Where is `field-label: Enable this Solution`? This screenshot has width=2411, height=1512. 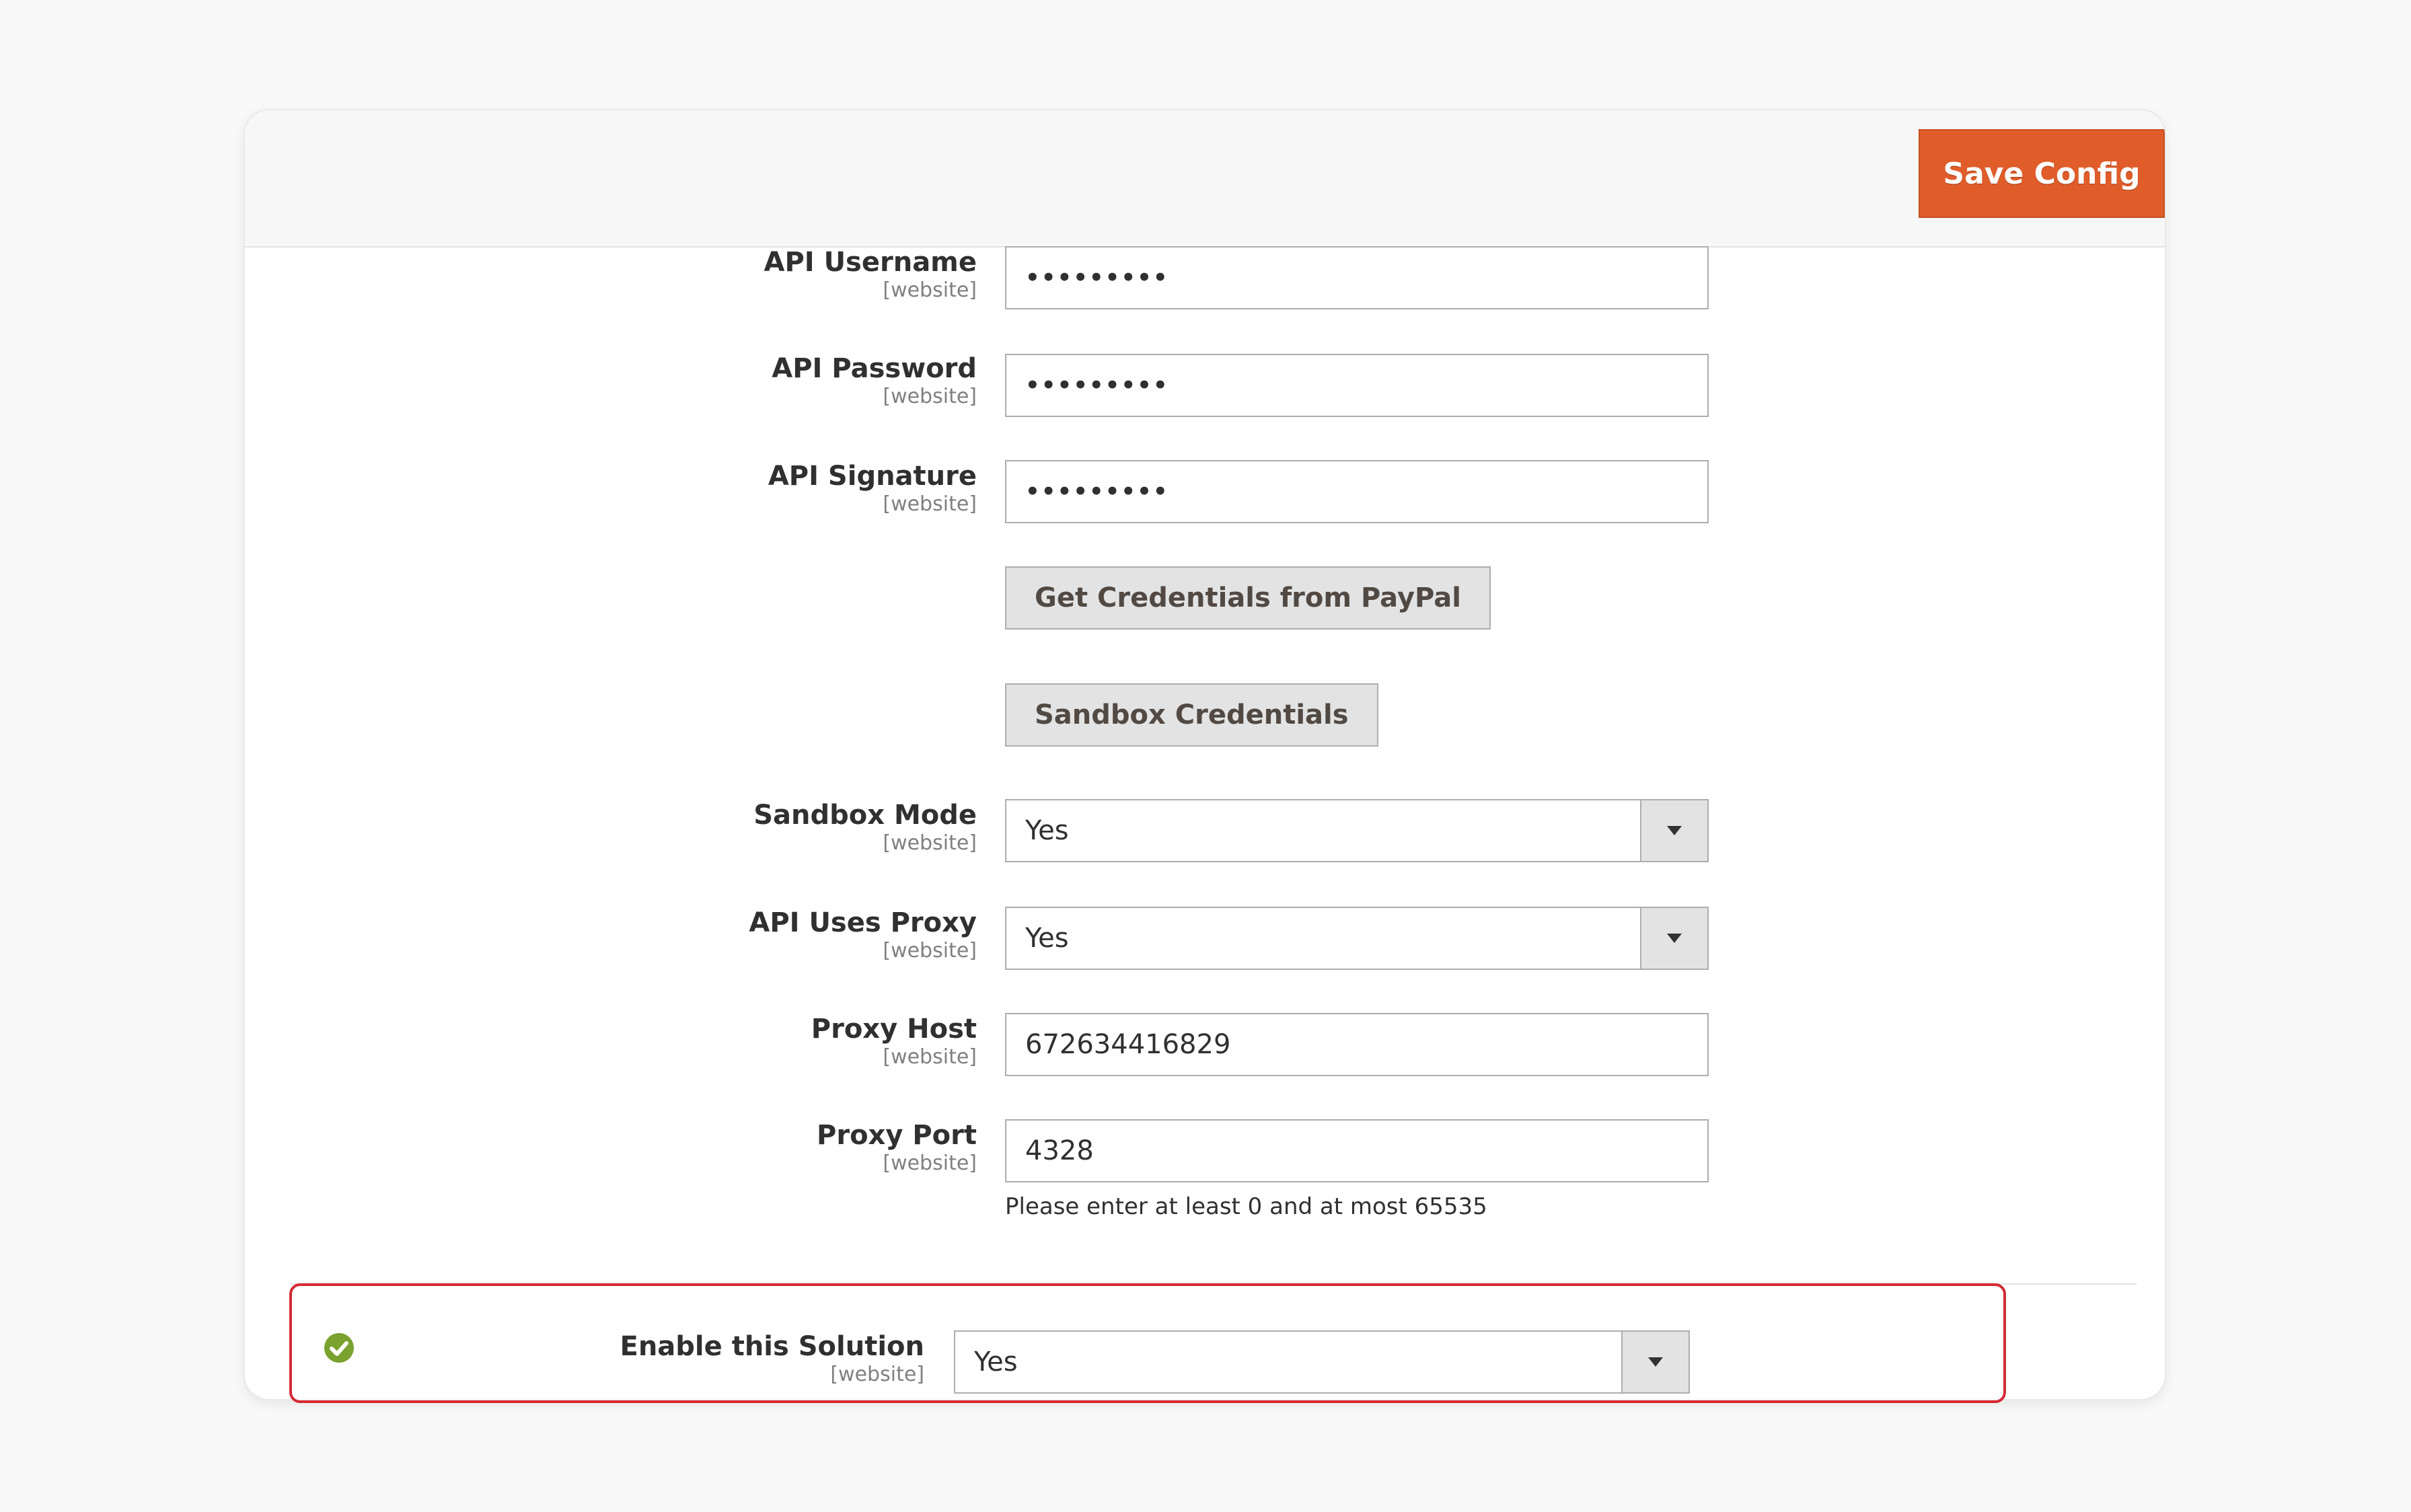 field-label: Enable this Solution is located at coordinates (773, 1346).